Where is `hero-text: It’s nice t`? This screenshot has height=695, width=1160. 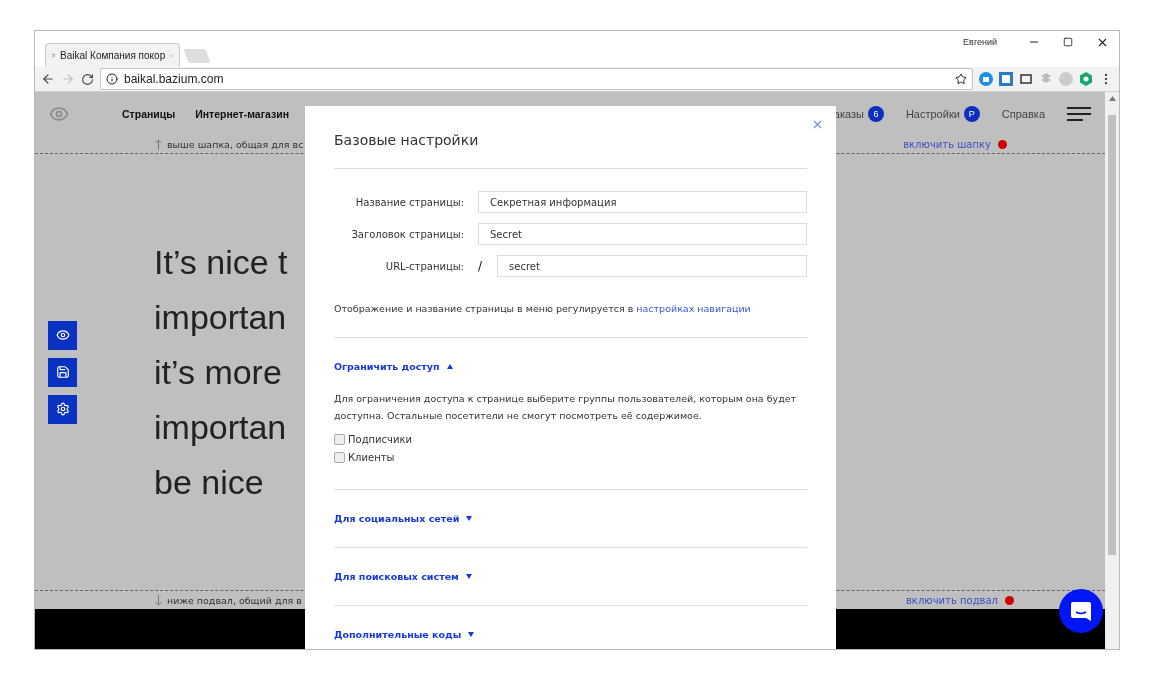 hero-text: It’s nice t is located at coordinates (221, 262).